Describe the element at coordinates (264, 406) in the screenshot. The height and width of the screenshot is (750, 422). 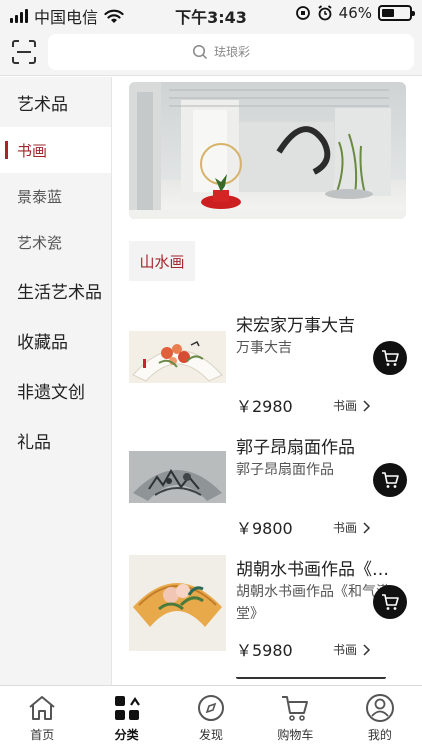
I see `product-price: ￥2980` at that location.